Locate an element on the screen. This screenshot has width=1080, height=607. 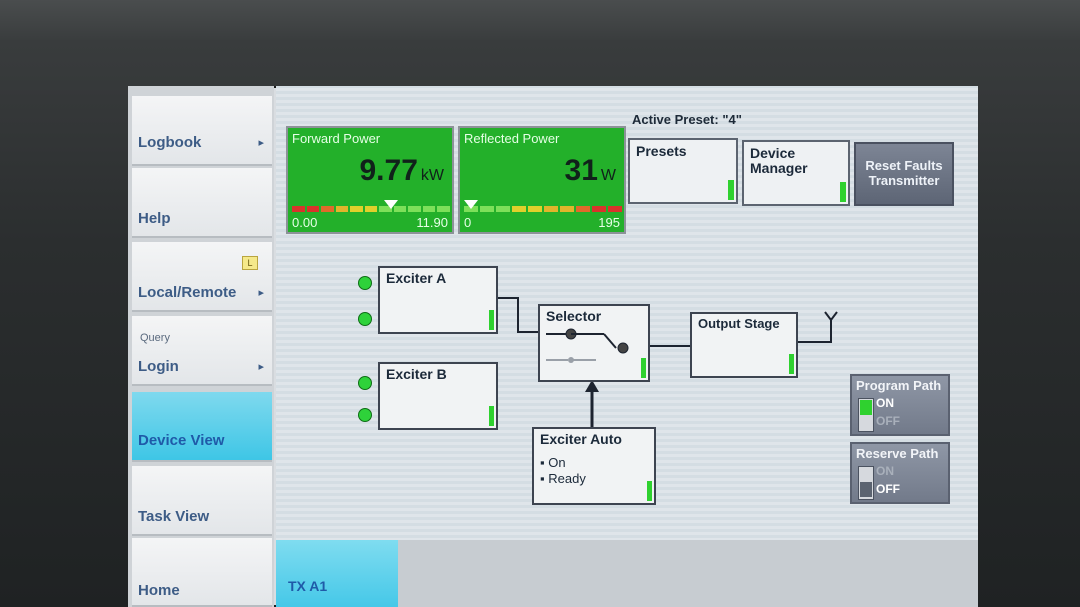
sidebar-item-local-remote: L Local/Remote ▸ is located at coordinates (202, 277).